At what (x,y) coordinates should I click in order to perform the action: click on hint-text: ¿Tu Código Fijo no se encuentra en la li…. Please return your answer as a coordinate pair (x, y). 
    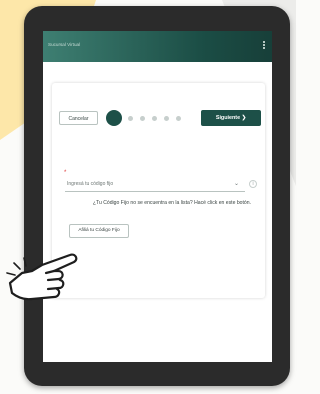
    Looking at the image, I should click on (171, 203).